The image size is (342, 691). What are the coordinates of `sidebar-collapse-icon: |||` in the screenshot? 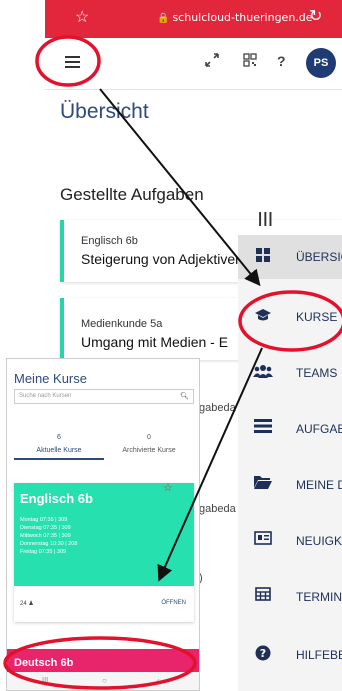 It's located at (266, 218).